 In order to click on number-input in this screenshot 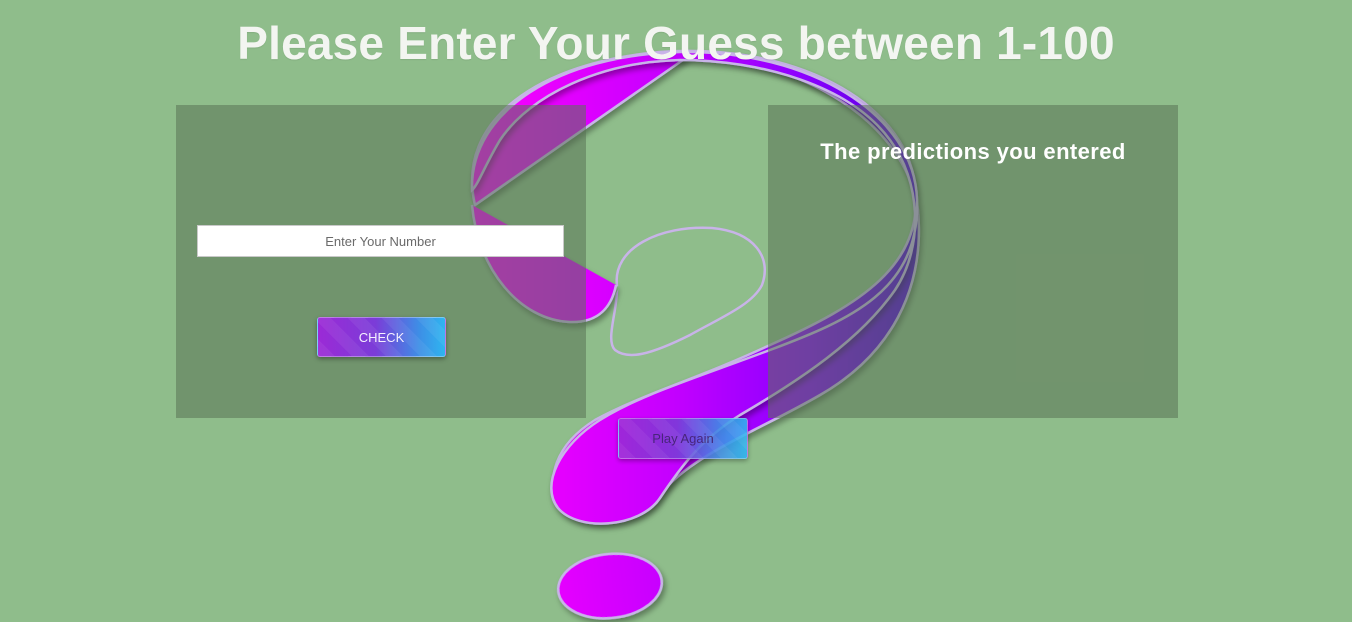, I will do `click(380, 241)`.